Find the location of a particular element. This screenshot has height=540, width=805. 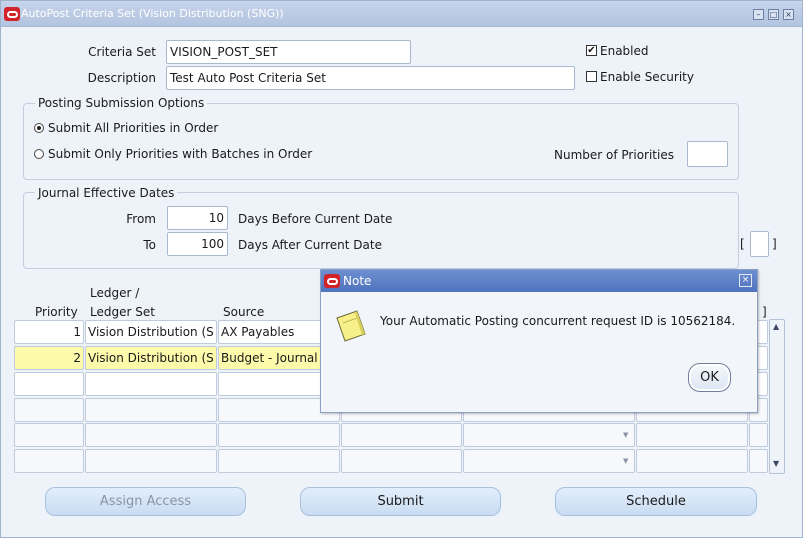

header-ledger-line2: Ledger Set is located at coordinates (122, 312).